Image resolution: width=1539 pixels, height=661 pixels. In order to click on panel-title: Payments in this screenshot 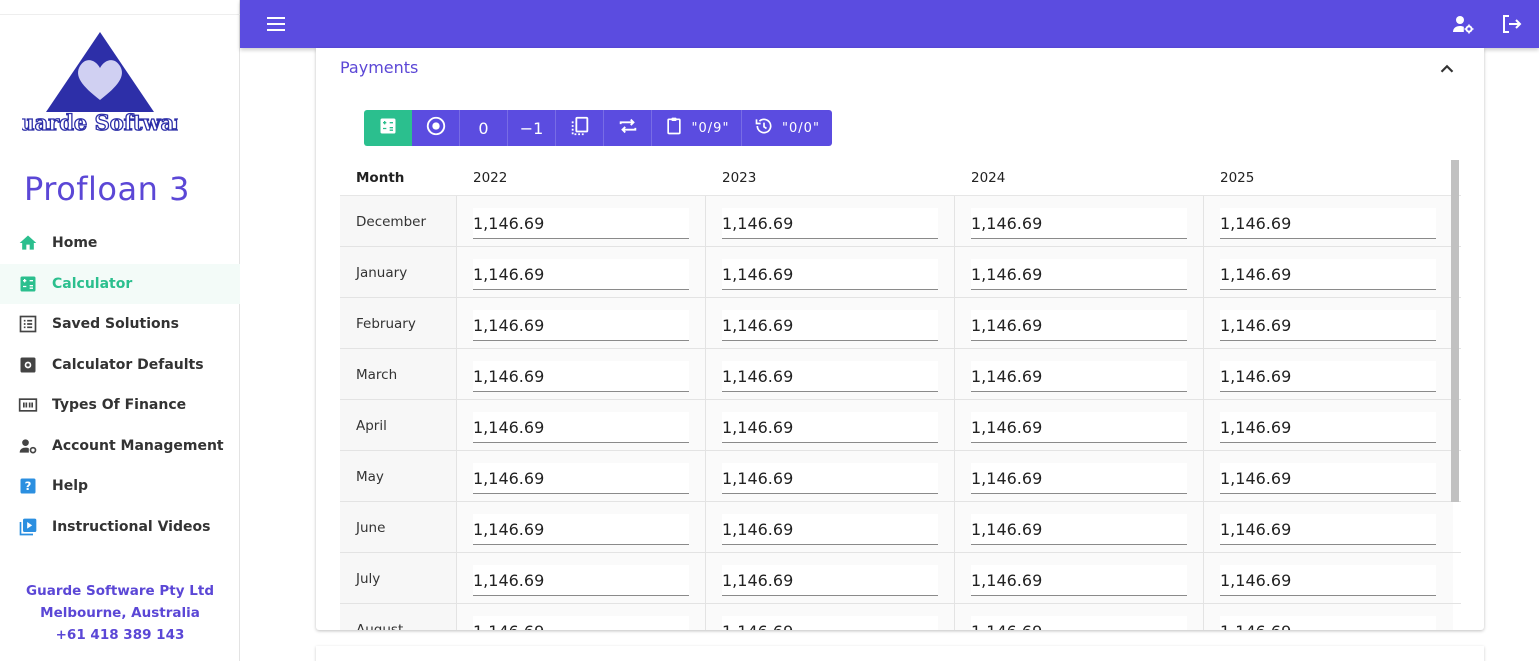, I will do `click(379, 67)`.